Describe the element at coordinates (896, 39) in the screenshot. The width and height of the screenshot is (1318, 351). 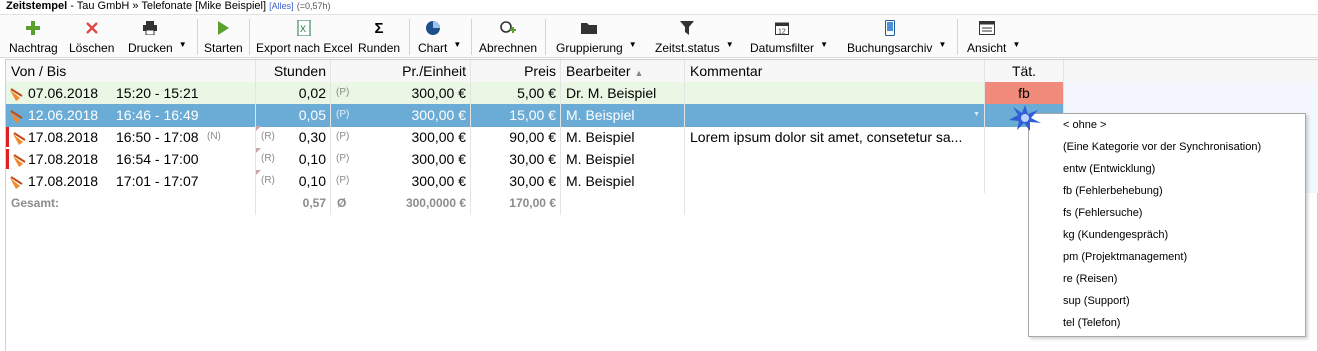
I see `buchungsarchiv-button: Buchungsarchiv ▼` at that location.